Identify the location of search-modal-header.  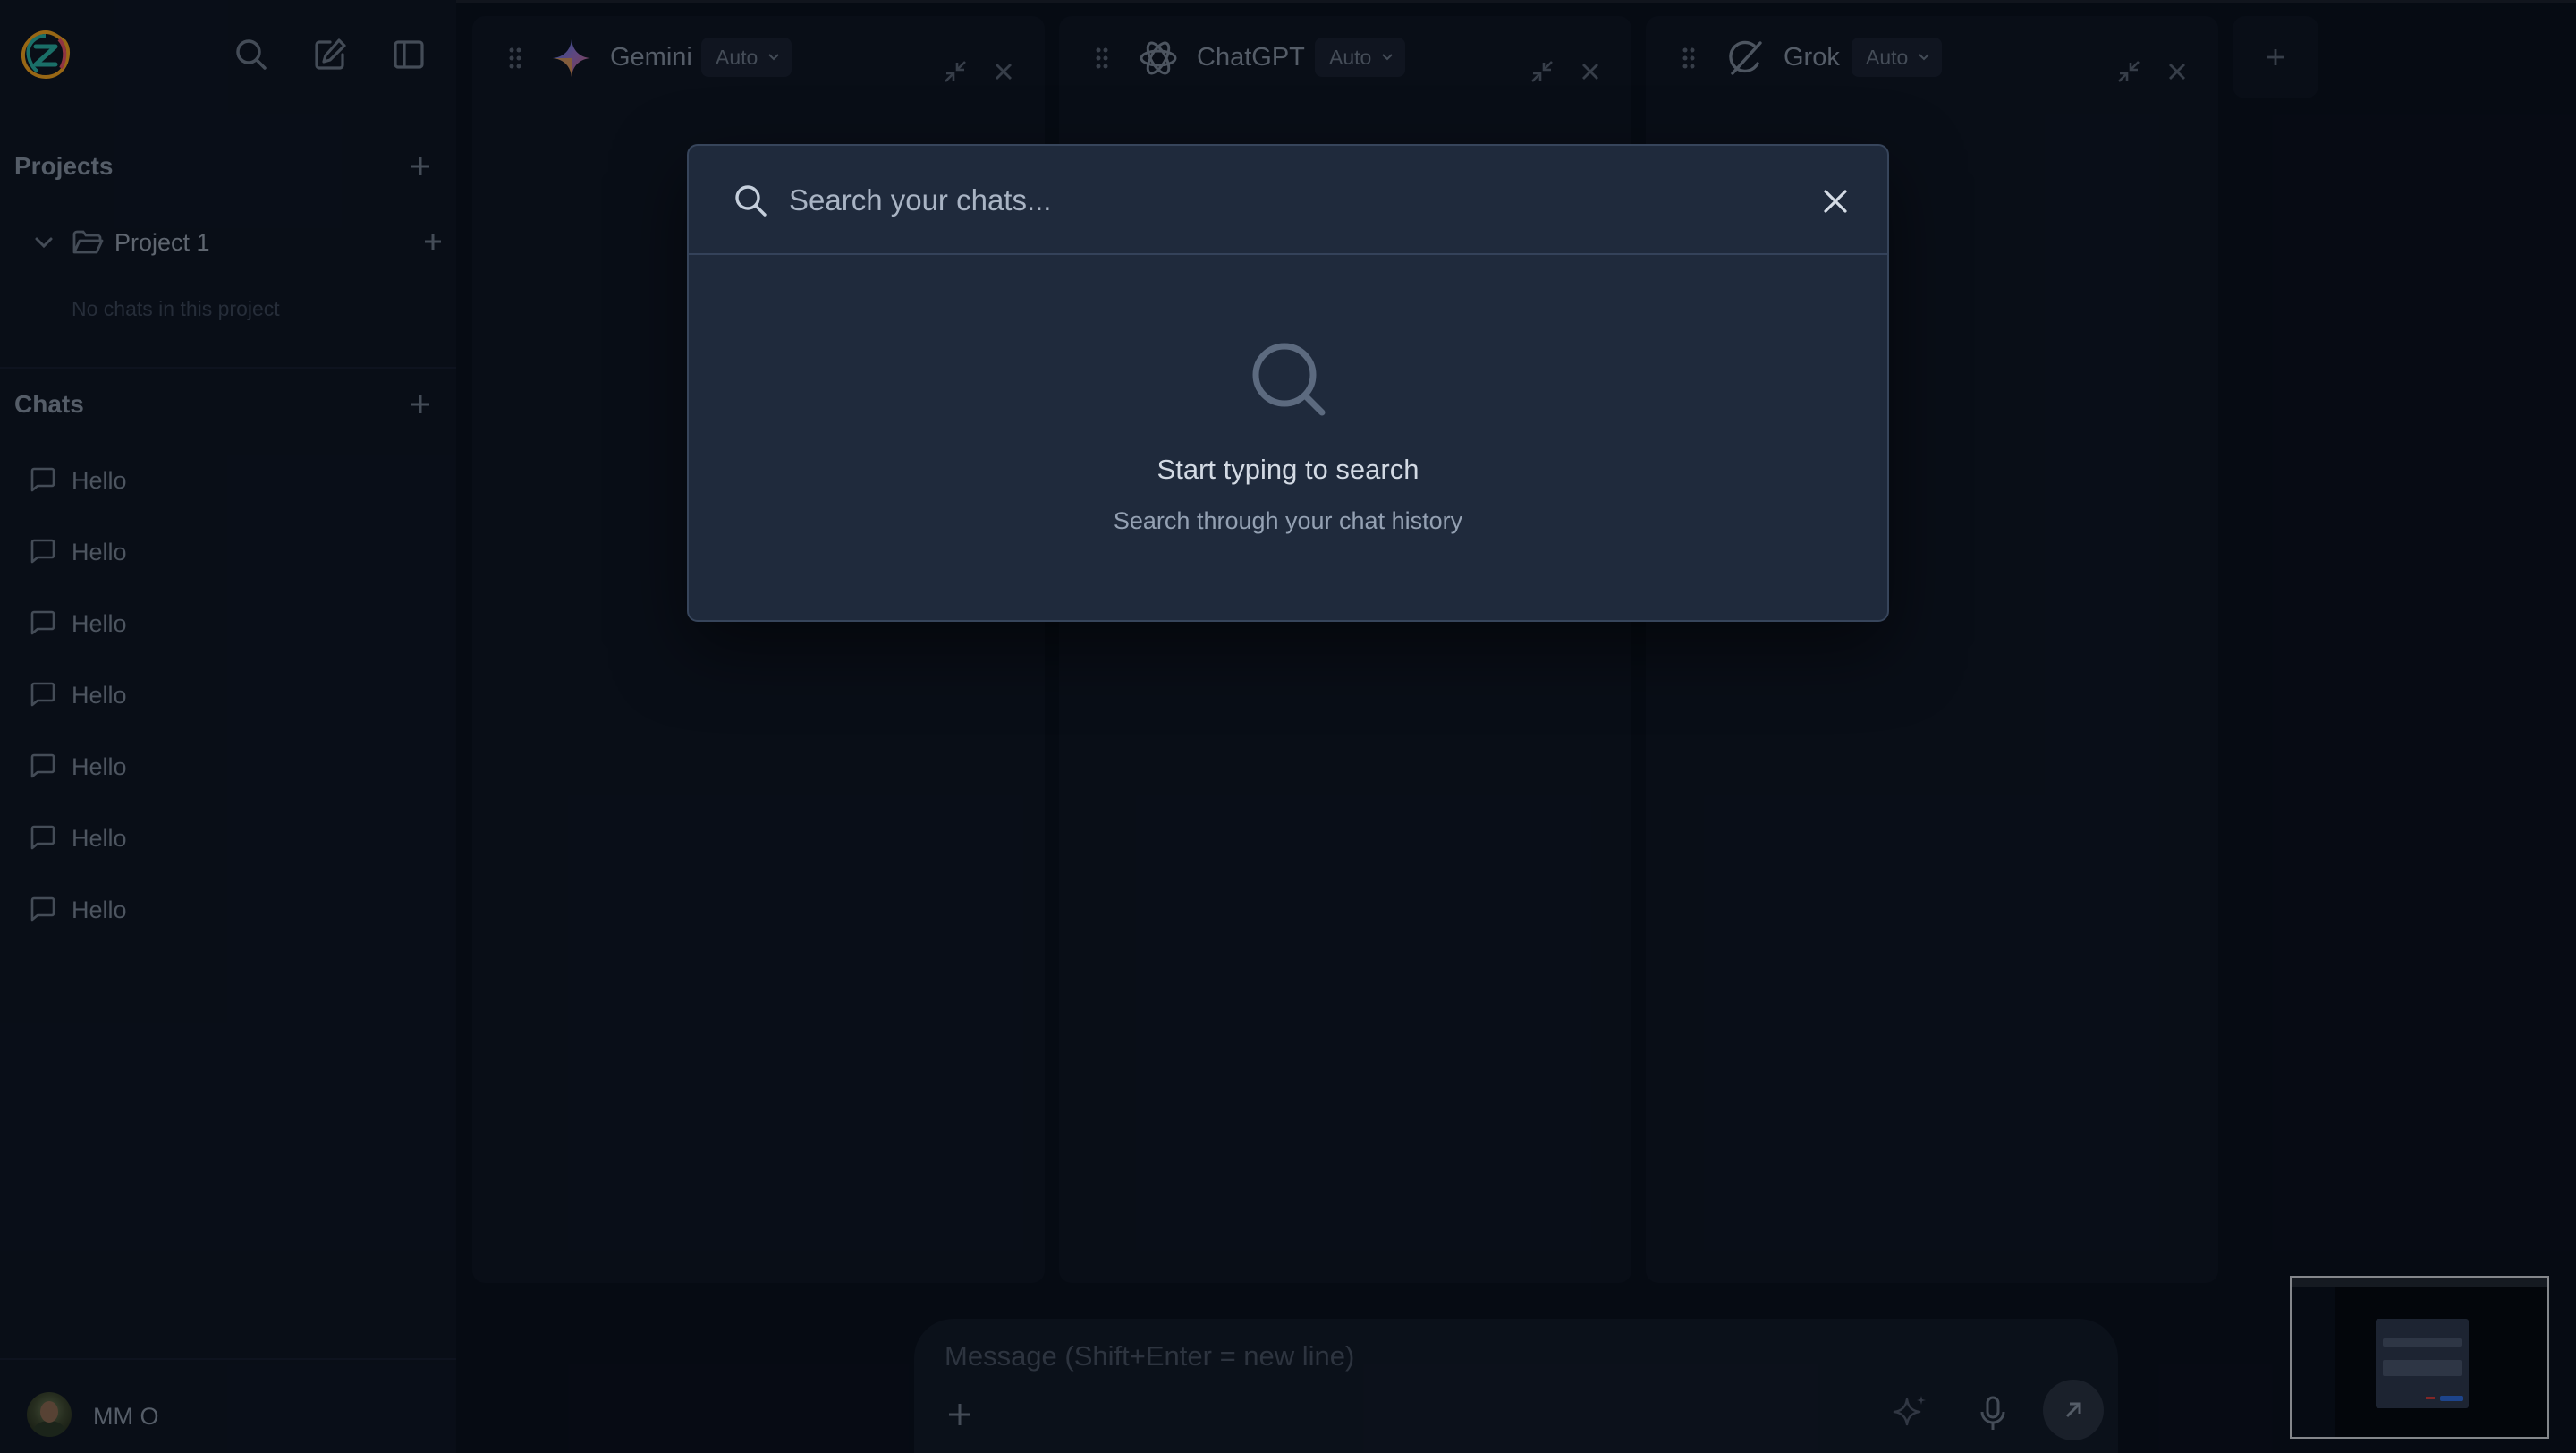
(1288, 200).